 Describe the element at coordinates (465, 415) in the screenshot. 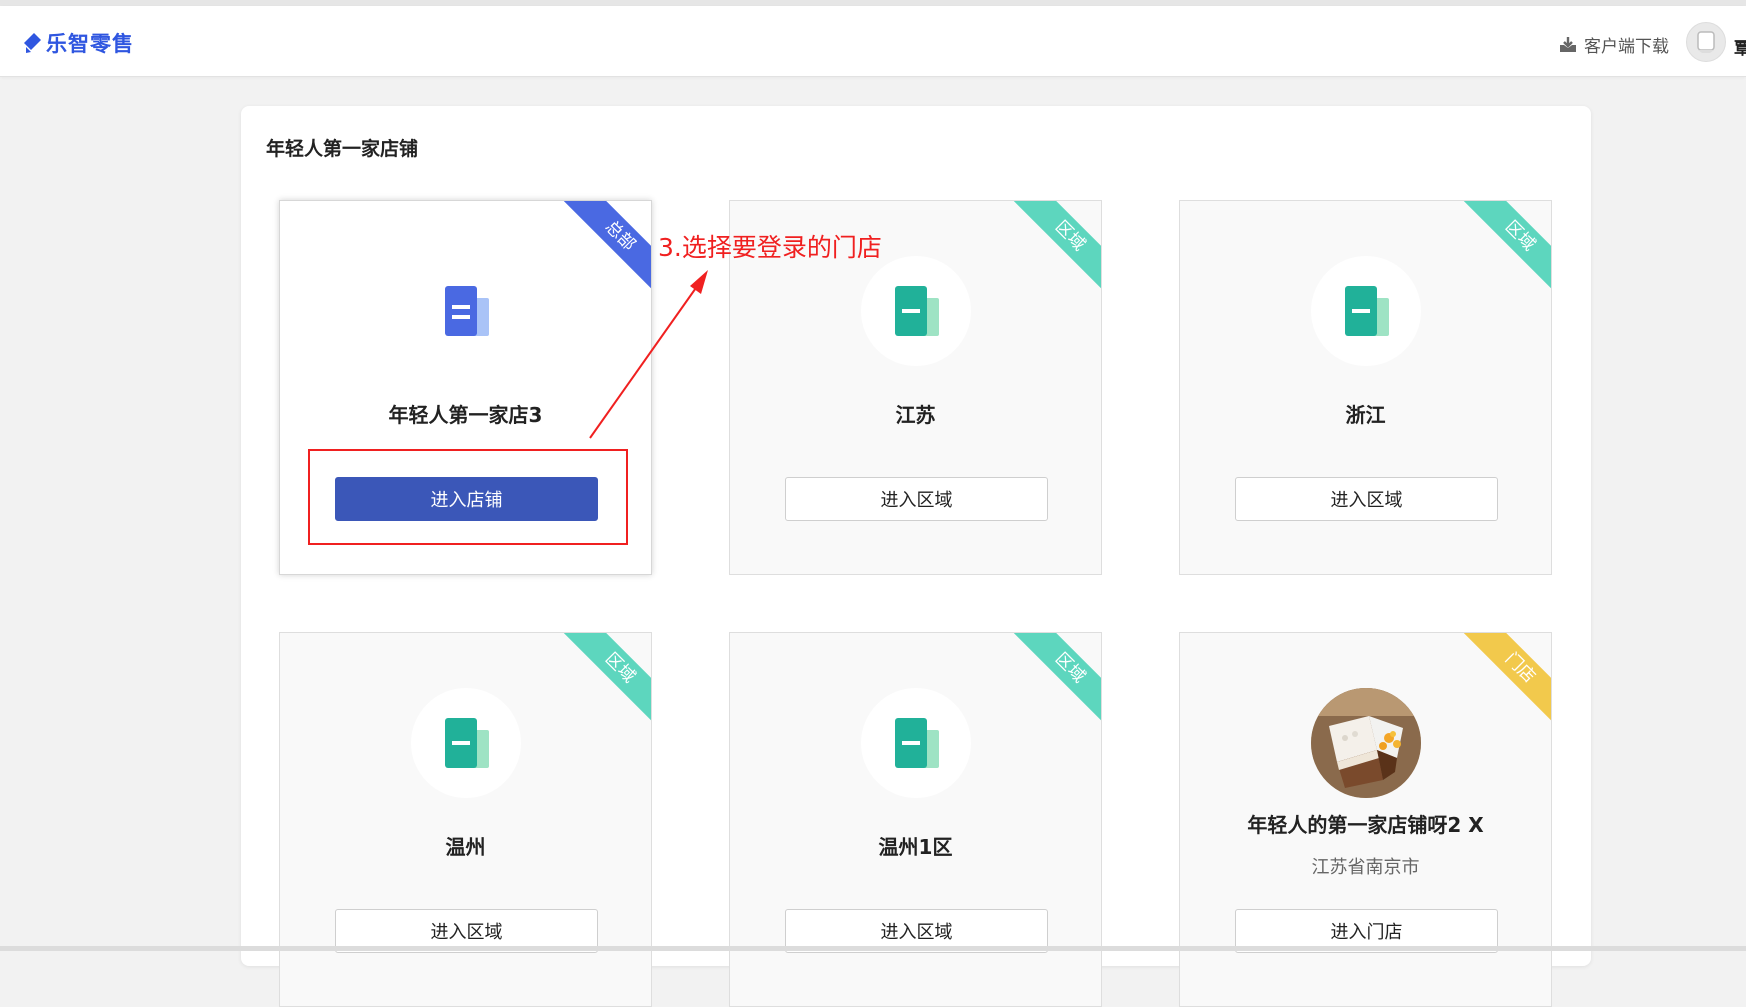

I see `card-name: 年轻人第一家店3` at that location.